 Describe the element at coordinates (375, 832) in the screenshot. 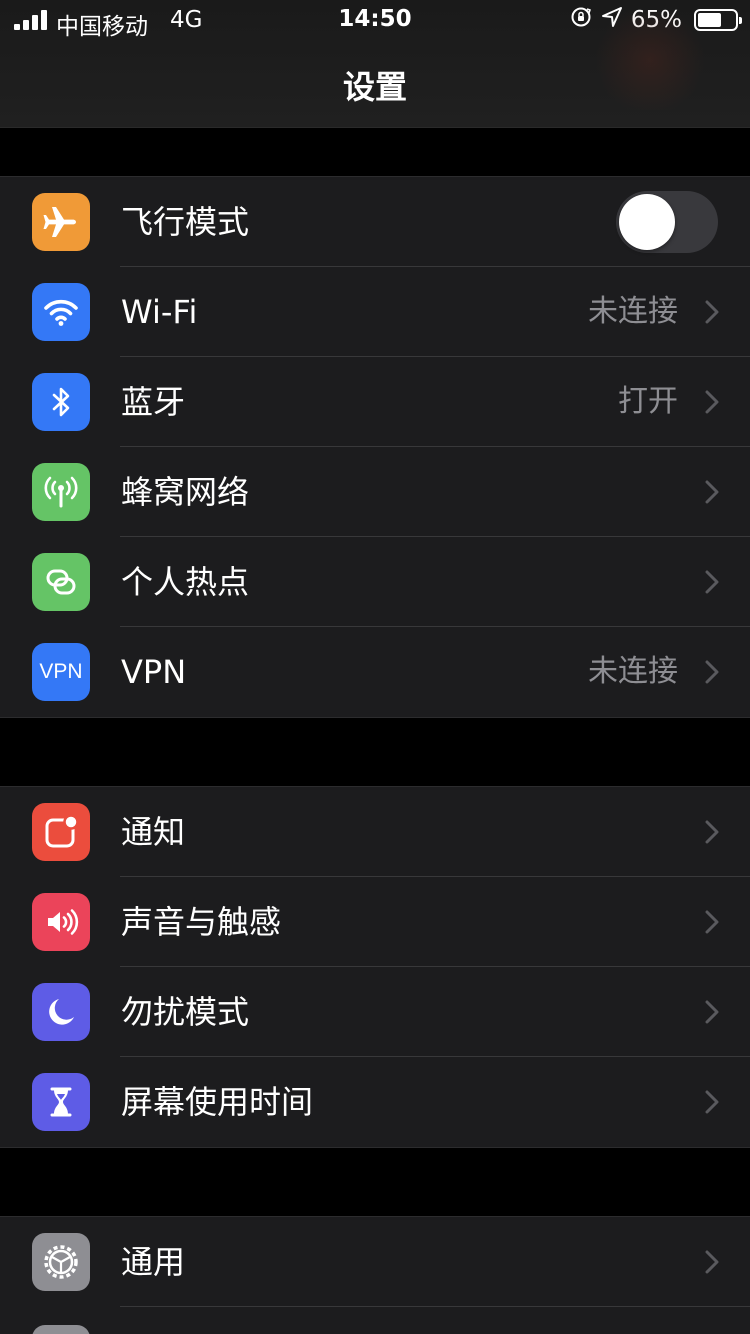

I see `settings-row-notifications: 通知` at that location.